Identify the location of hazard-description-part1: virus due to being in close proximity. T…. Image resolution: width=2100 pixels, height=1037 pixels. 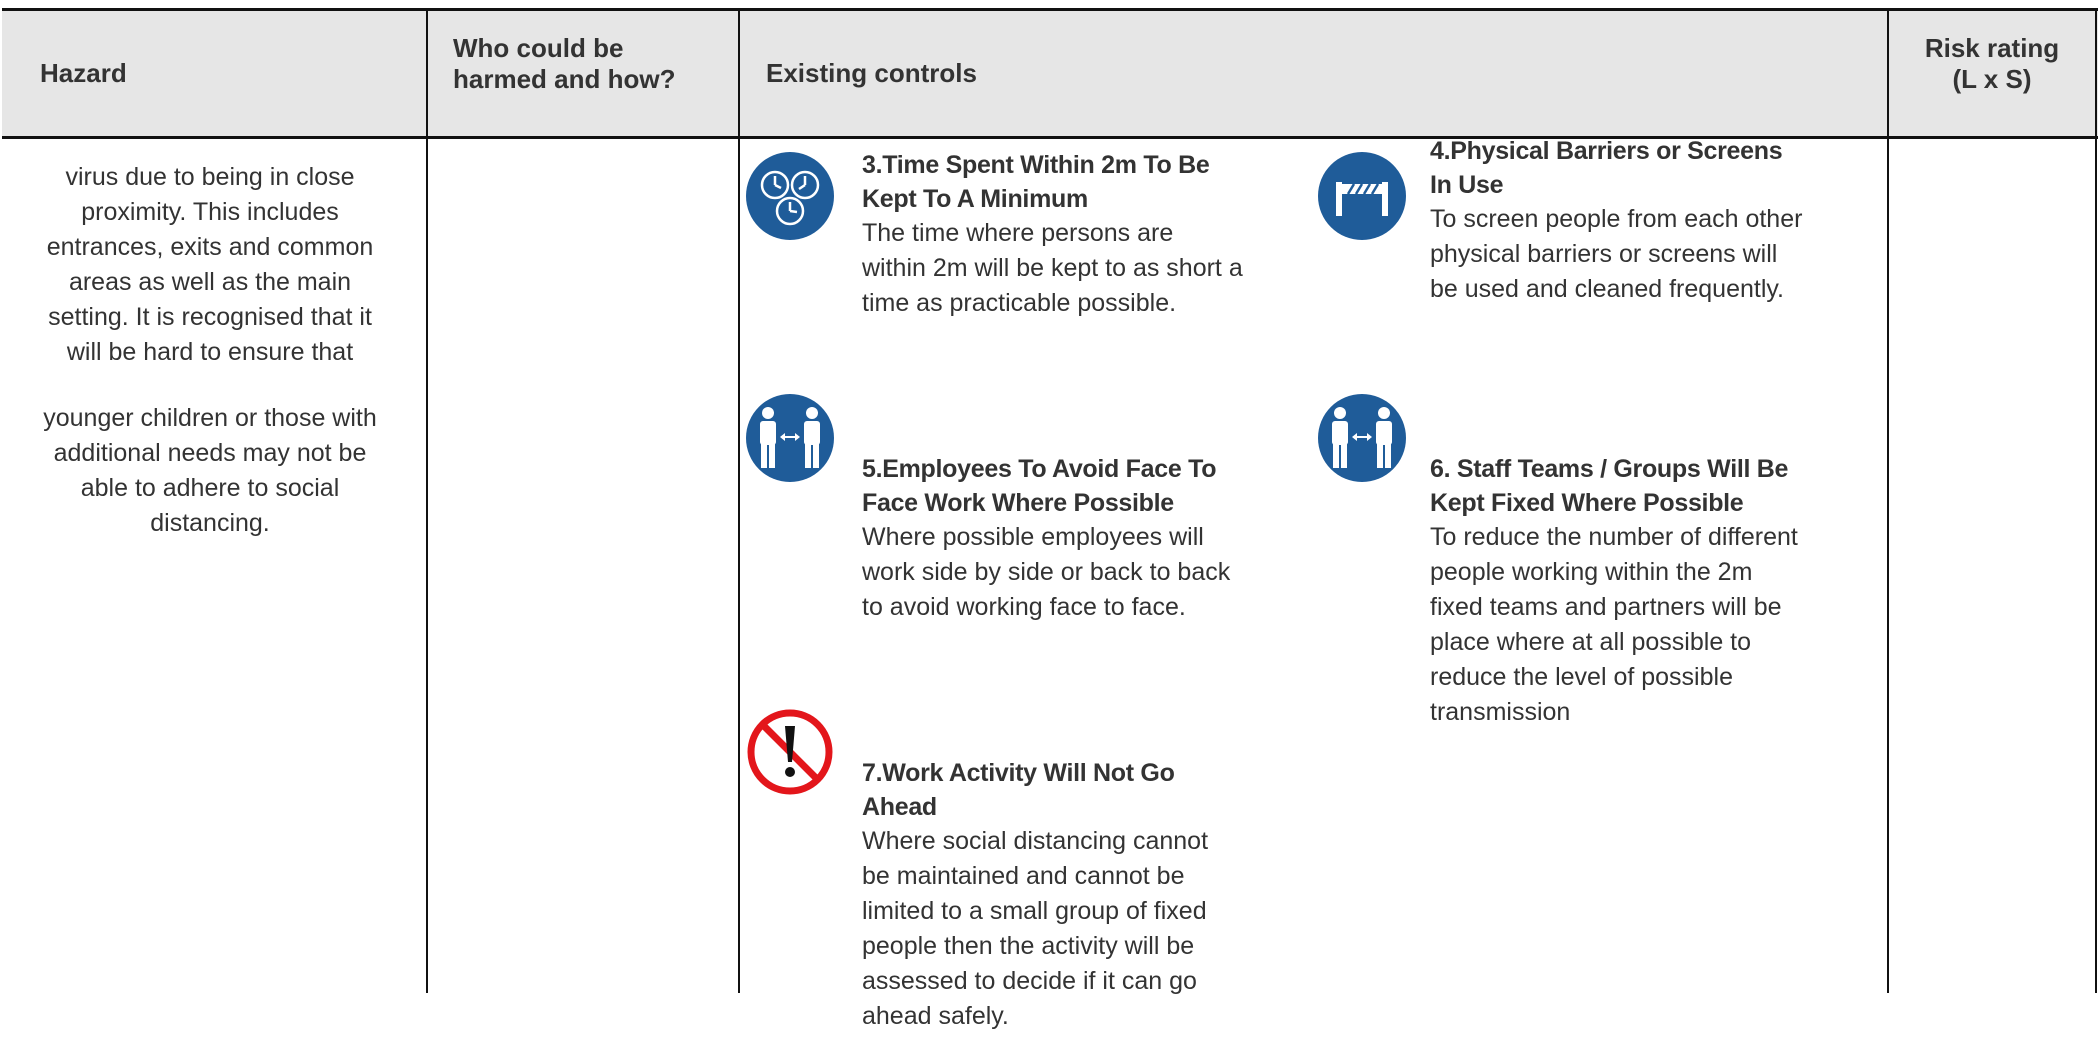
(210, 265).